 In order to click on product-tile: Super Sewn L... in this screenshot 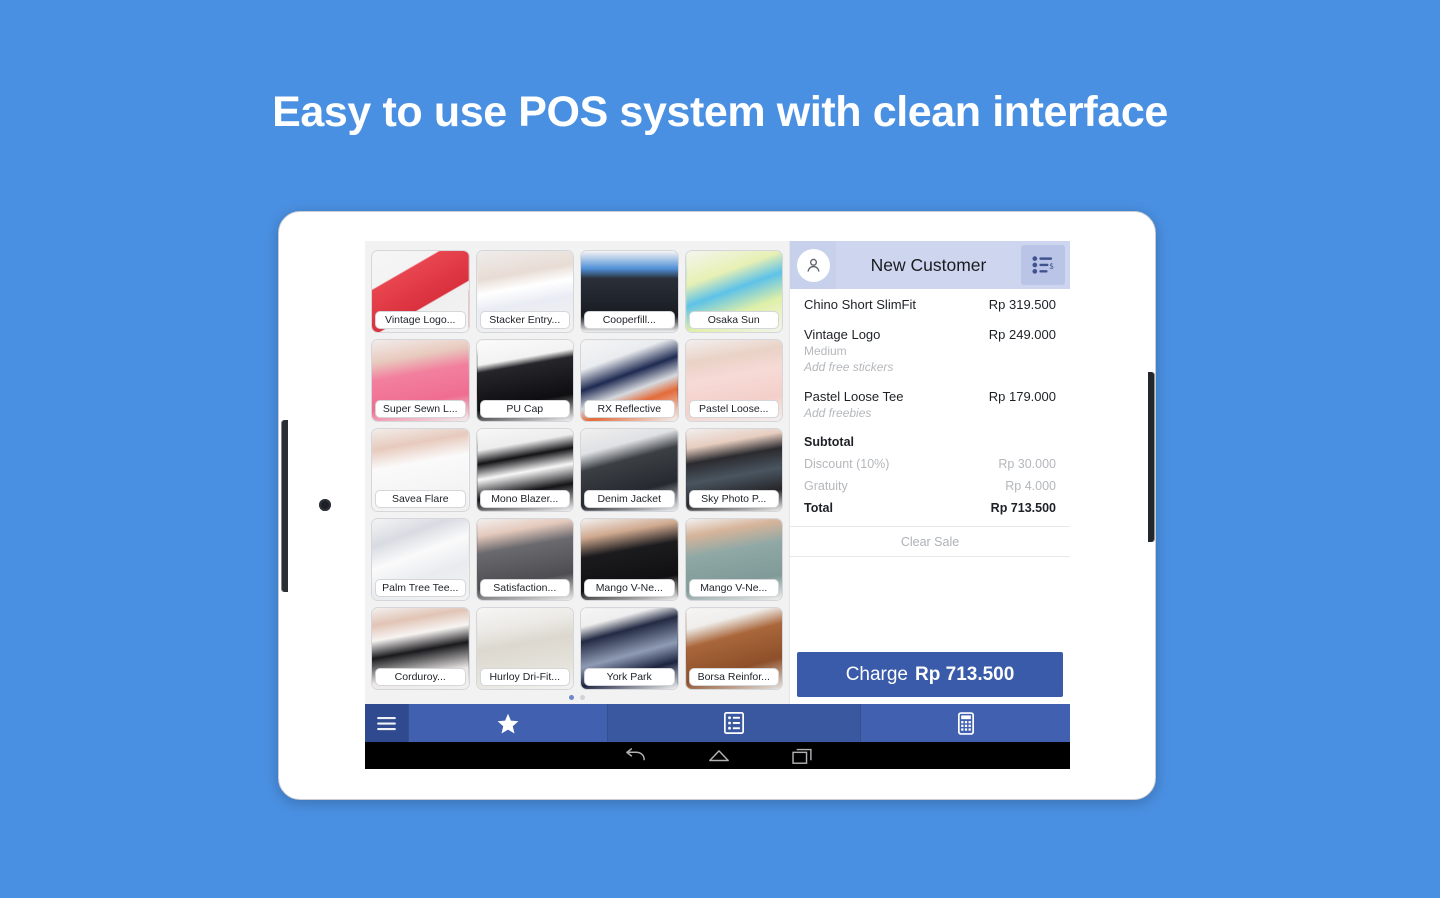, I will do `click(420, 381)`.